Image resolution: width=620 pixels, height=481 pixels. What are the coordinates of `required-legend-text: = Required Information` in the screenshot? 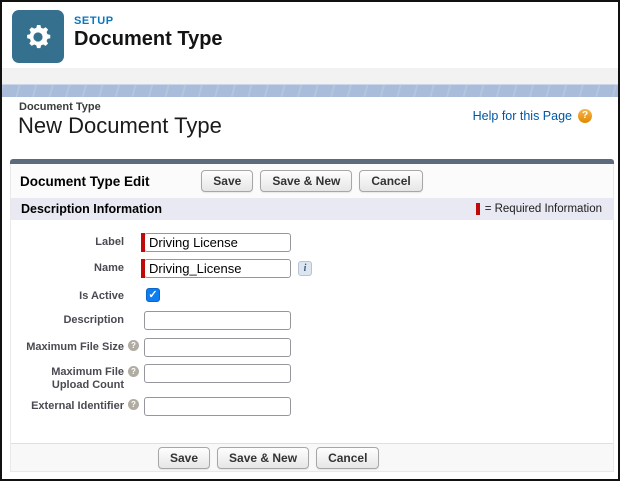 It's located at (543, 209).